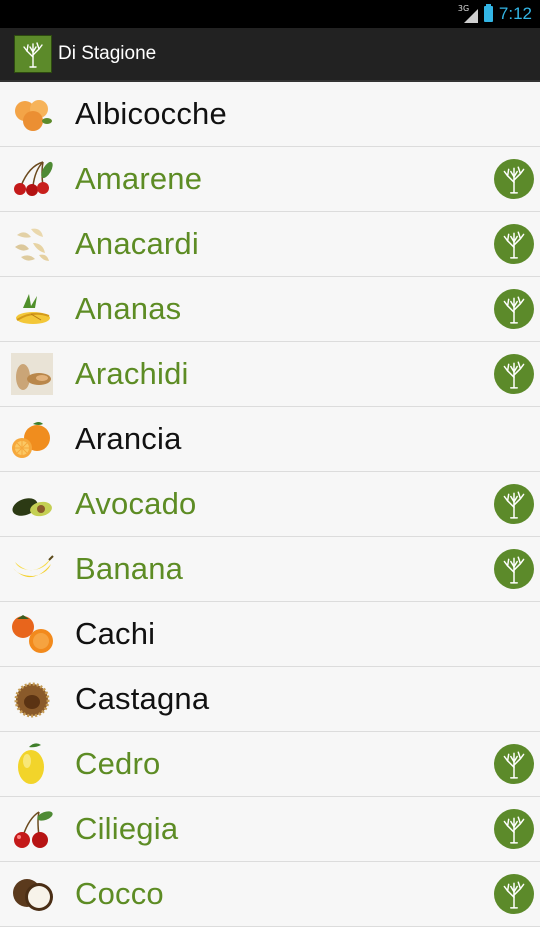 This screenshot has height=927, width=540. What do you see at coordinates (270, 374) in the screenshot?
I see `list-item: Arachidi` at bounding box center [270, 374].